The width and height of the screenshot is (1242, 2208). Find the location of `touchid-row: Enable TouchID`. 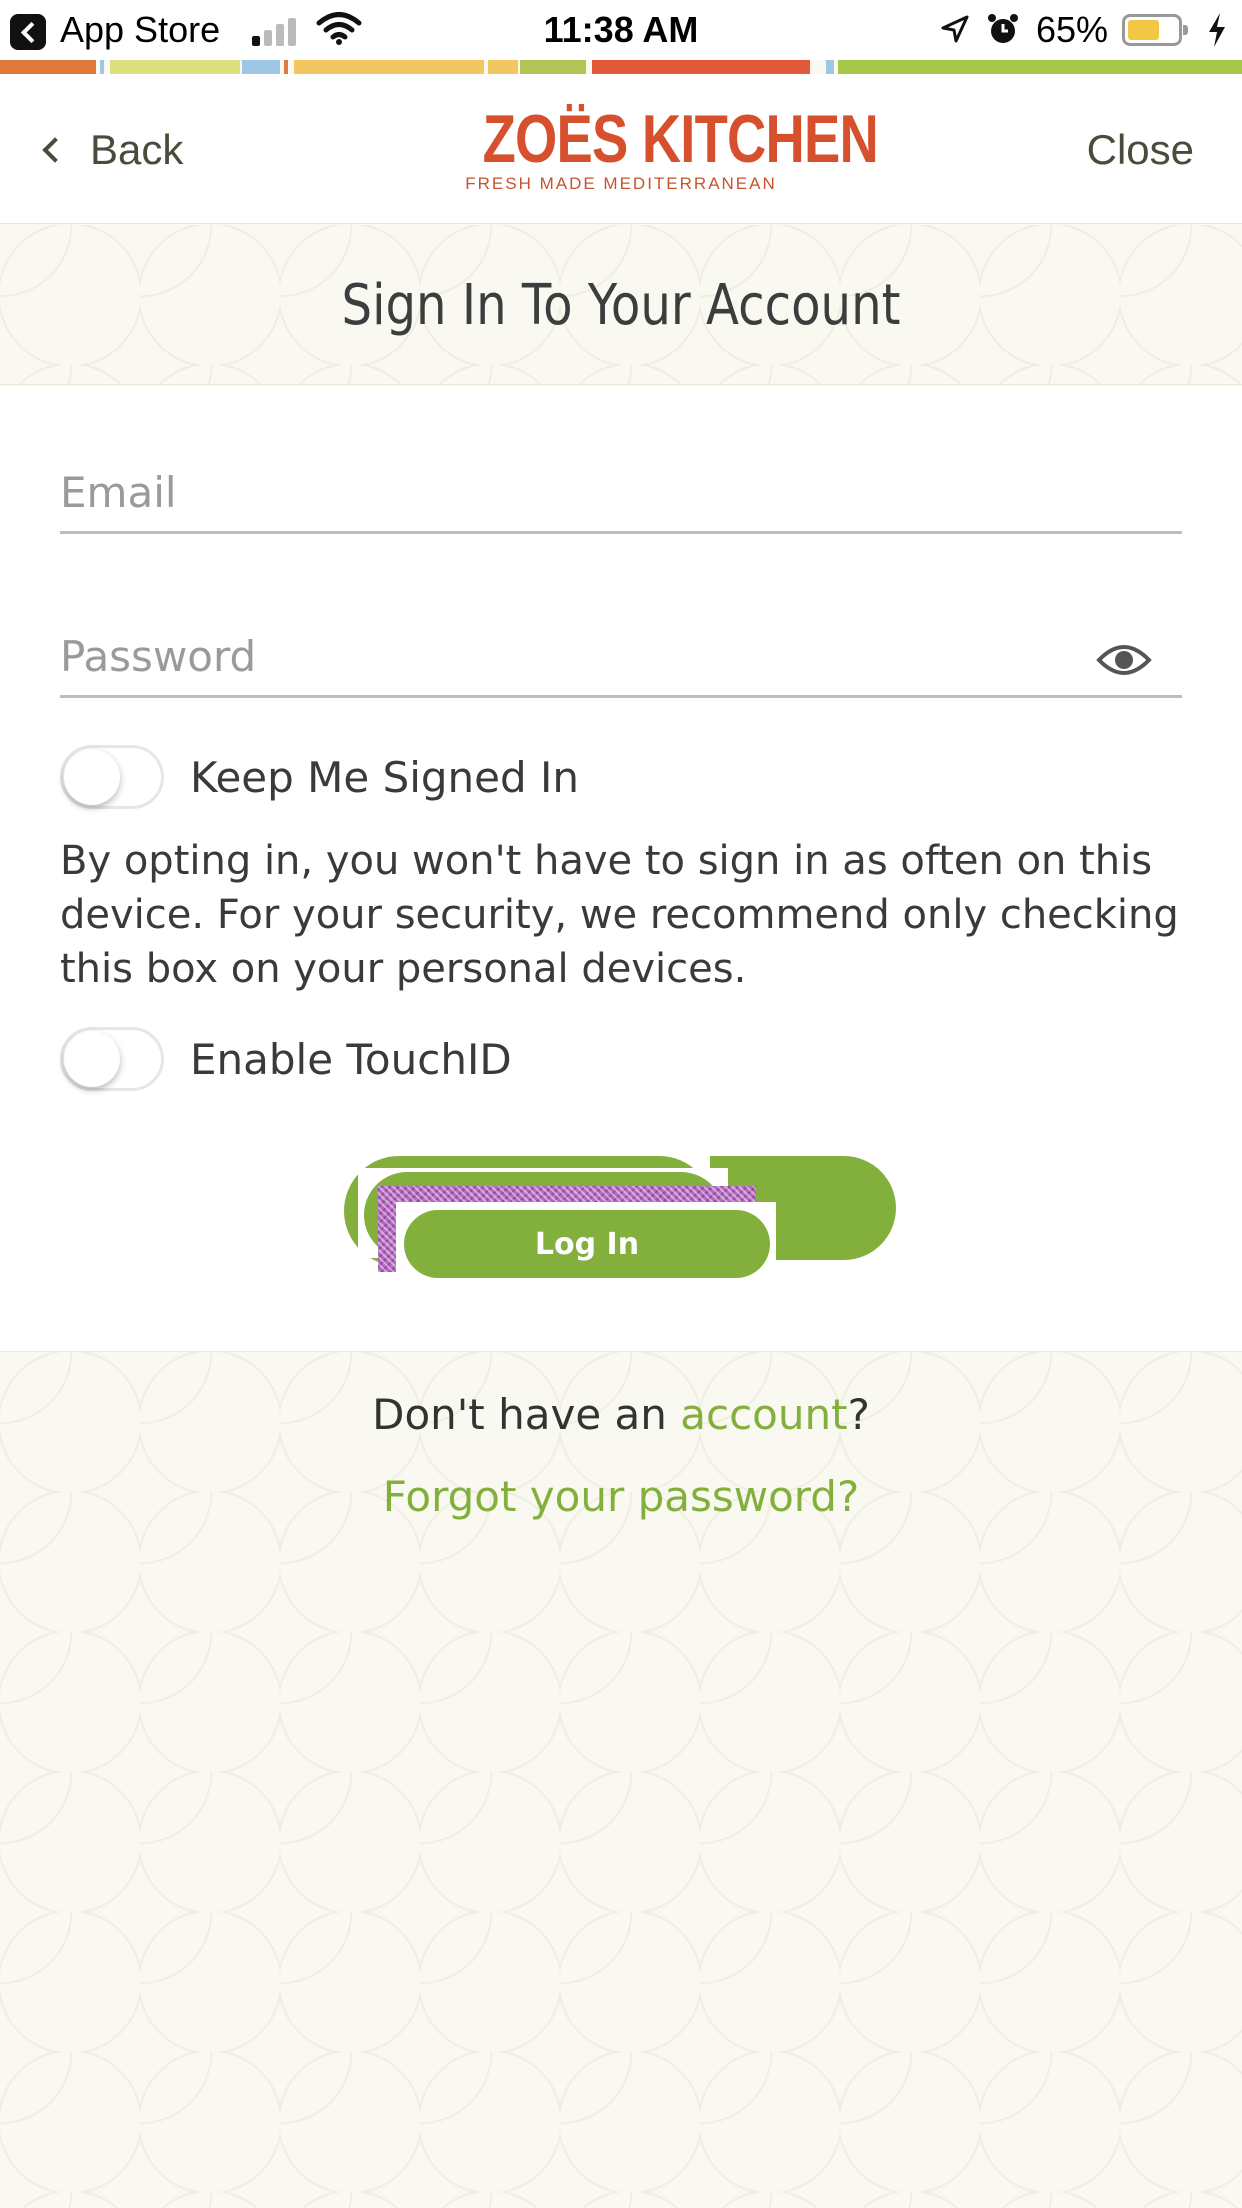

touchid-row: Enable TouchID is located at coordinates (286, 1059).